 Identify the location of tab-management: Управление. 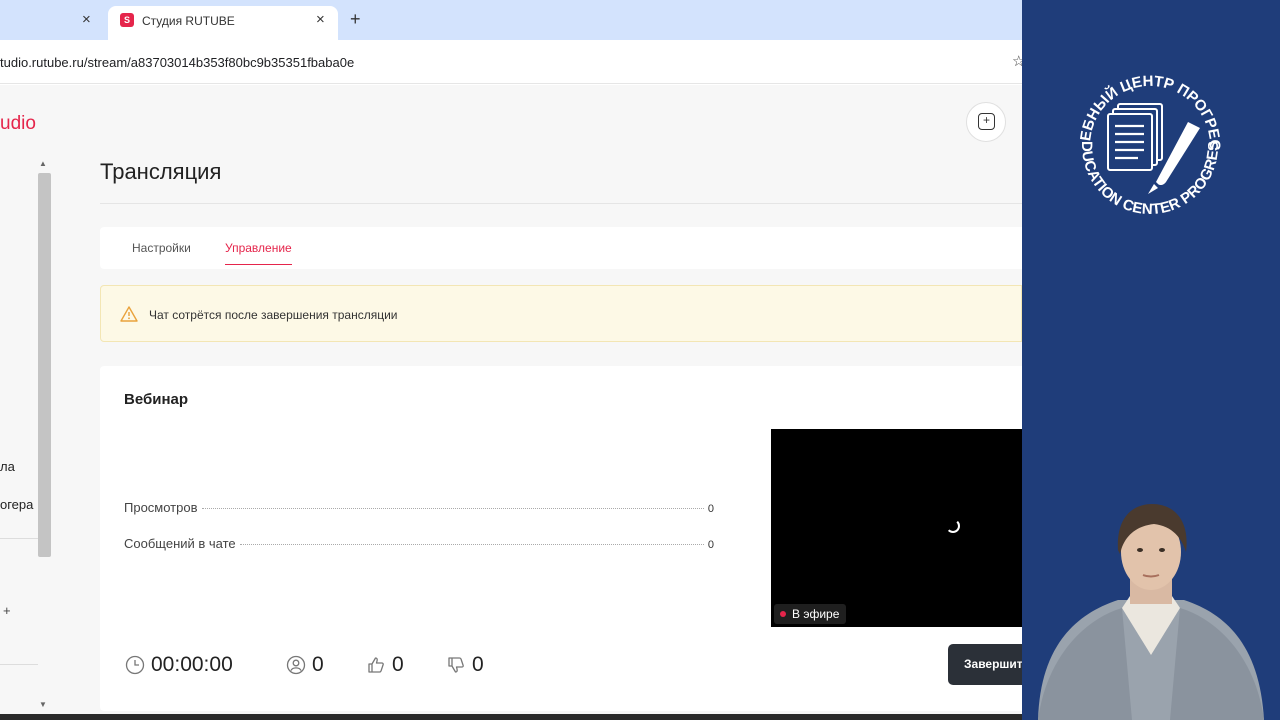
(258, 253).